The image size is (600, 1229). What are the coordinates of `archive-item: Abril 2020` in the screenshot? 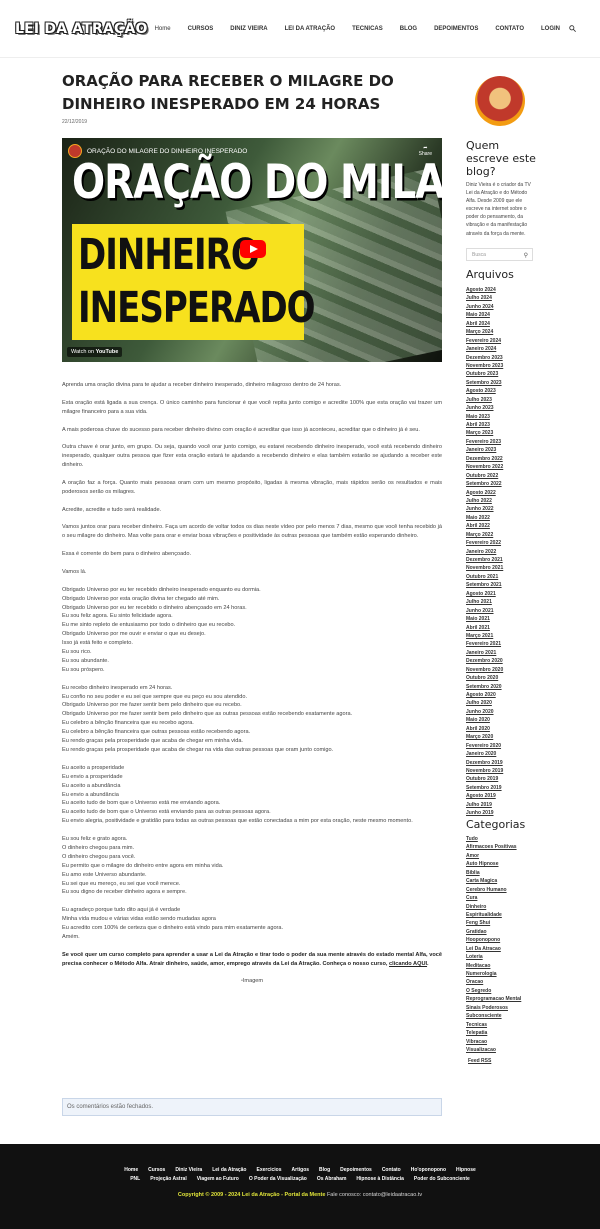 It's located at (484, 729).